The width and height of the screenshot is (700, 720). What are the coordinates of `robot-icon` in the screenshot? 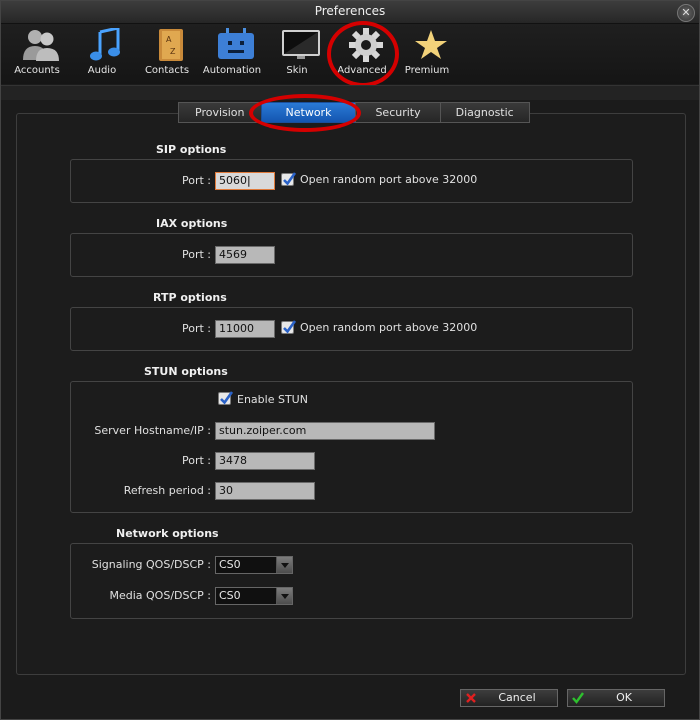 It's located at (236, 43).